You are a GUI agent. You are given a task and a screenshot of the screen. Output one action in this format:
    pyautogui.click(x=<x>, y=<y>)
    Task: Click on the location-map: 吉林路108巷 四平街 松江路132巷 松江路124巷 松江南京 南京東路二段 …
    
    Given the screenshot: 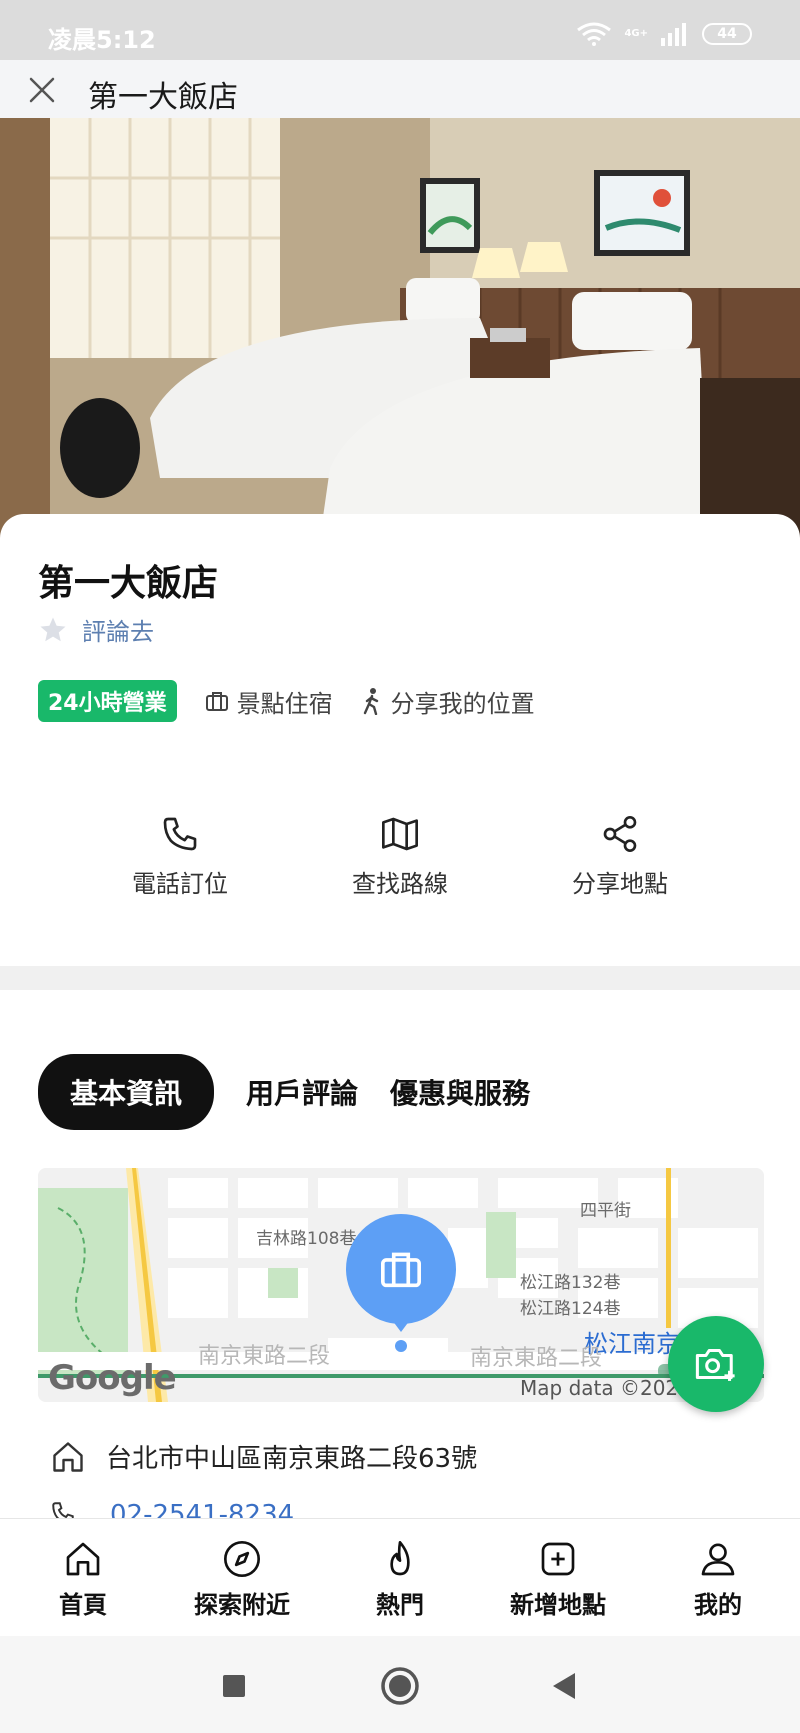 What is the action you would take?
    pyautogui.click(x=401, y=1285)
    